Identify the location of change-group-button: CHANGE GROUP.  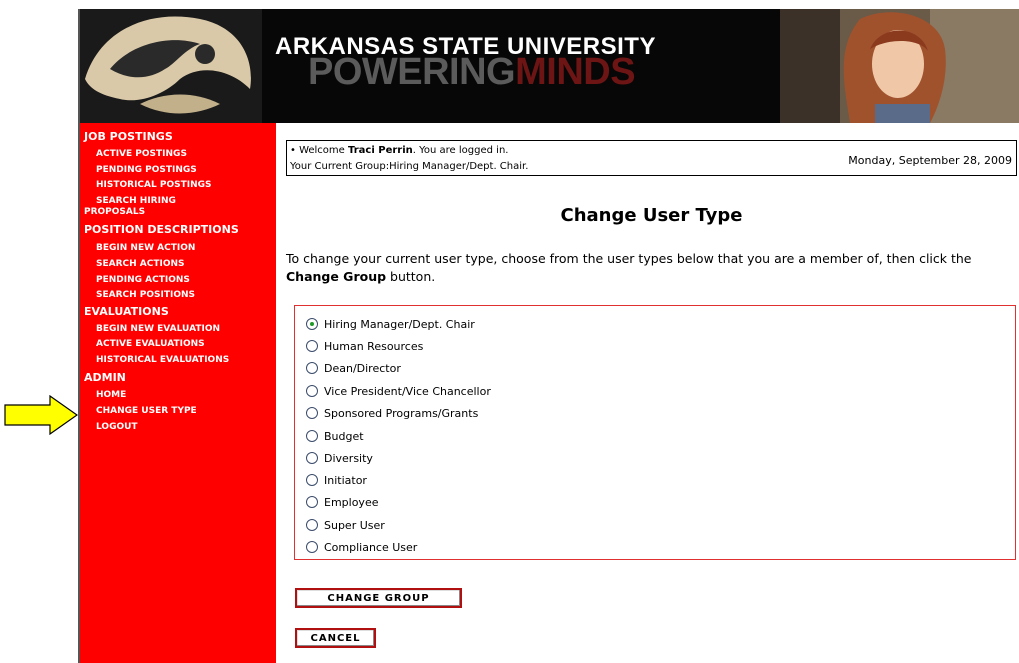
(378, 598).